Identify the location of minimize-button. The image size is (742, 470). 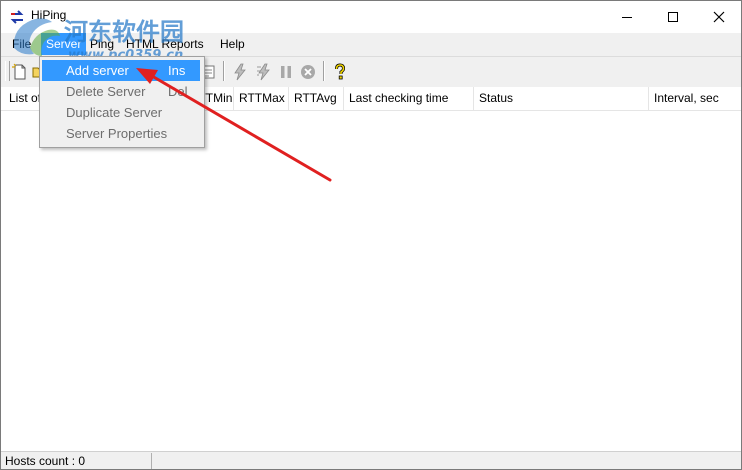
(627, 16).